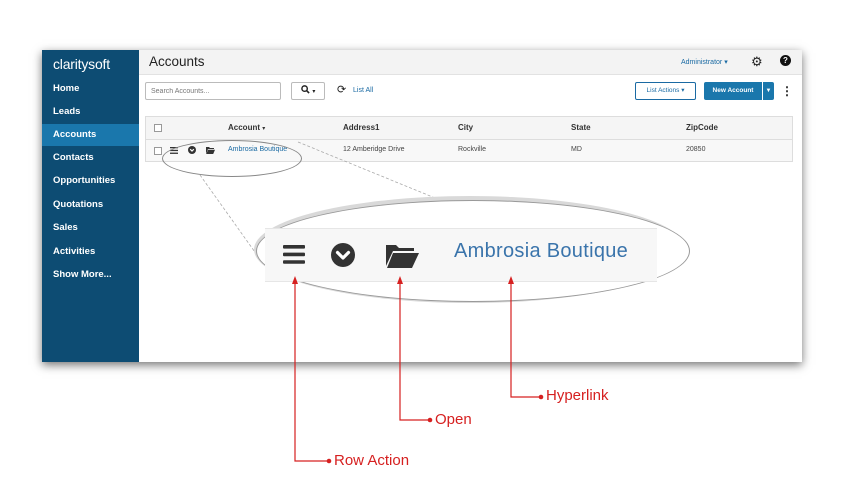 Image resolution: width=860 pixels, height=503 pixels. What do you see at coordinates (453, 419) in the screenshot?
I see `callout-open: Open` at bounding box center [453, 419].